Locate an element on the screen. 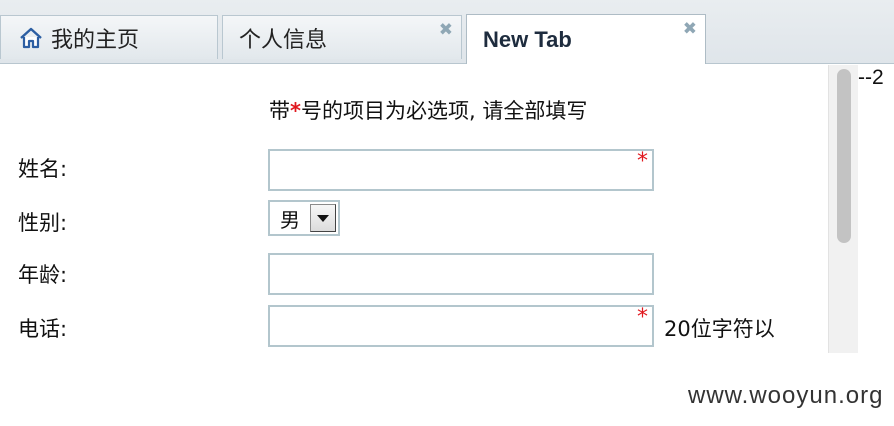  notice-prefix: 带 is located at coordinates (279, 111).